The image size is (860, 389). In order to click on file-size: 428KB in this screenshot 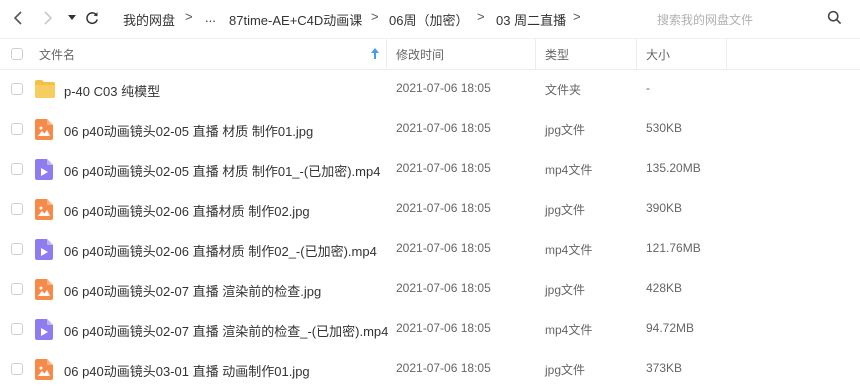, I will do `click(664, 288)`.